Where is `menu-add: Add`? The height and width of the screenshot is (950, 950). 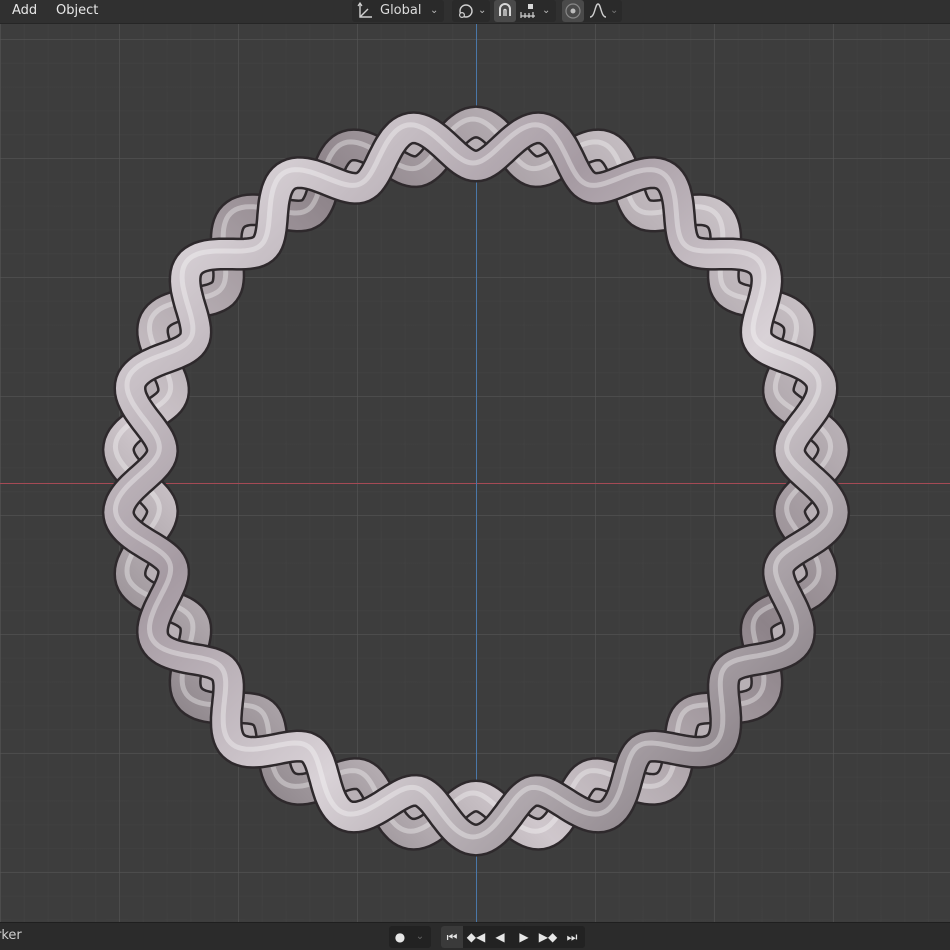
menu-add: Add is located at coordinates (24, 11).